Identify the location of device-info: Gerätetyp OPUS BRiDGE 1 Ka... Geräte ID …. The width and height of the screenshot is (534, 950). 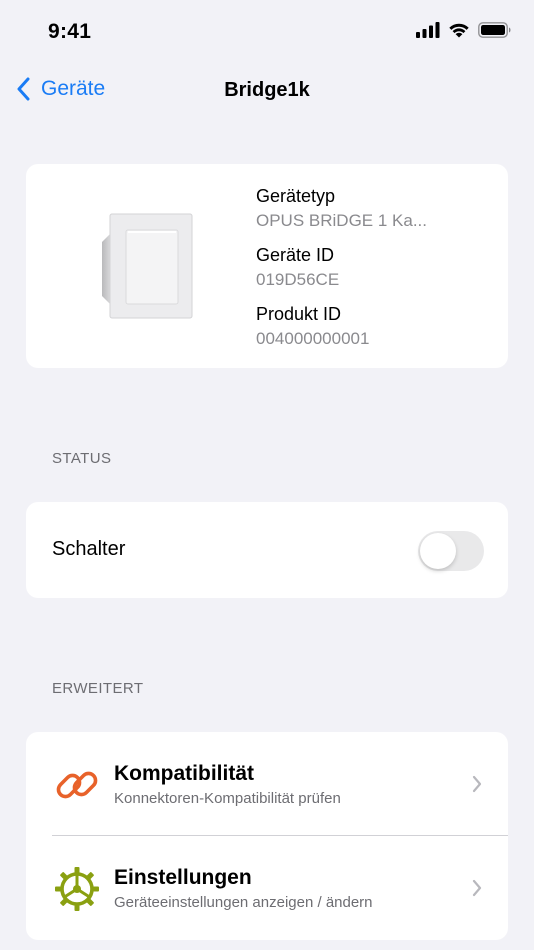
(341, 274).